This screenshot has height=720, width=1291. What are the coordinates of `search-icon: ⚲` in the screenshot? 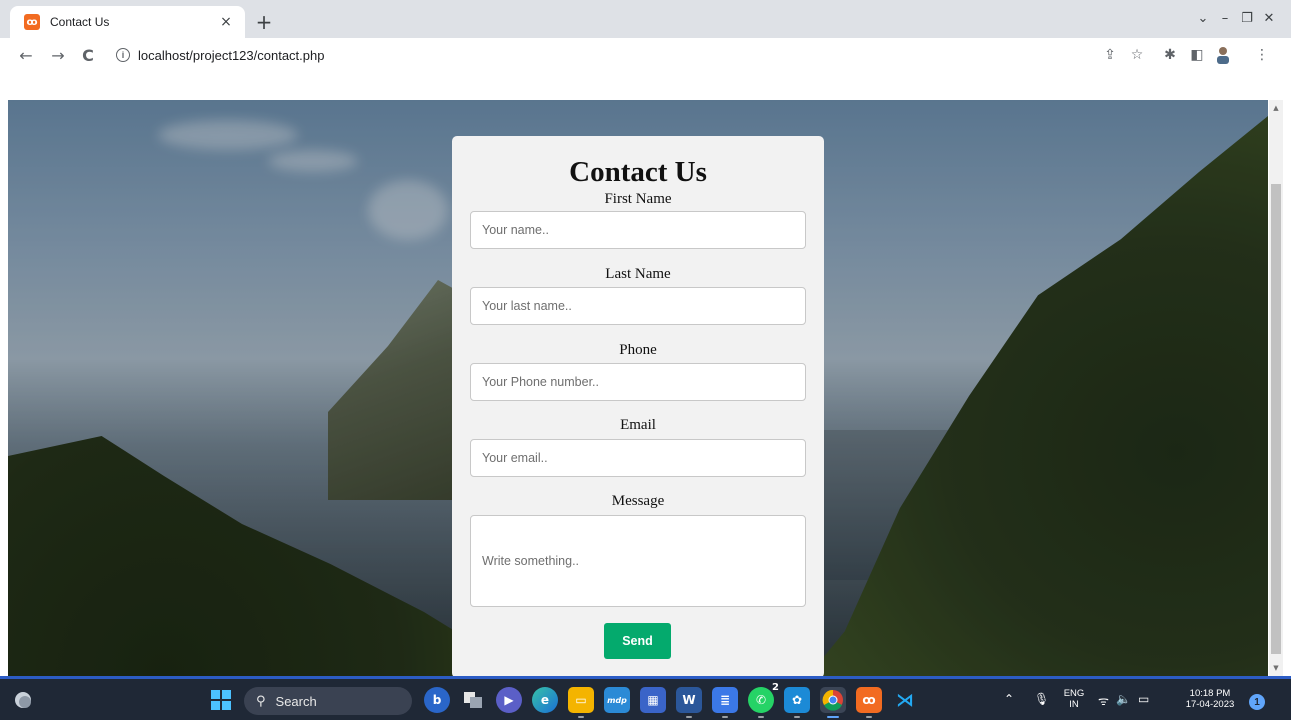 It's located at (261, 701).